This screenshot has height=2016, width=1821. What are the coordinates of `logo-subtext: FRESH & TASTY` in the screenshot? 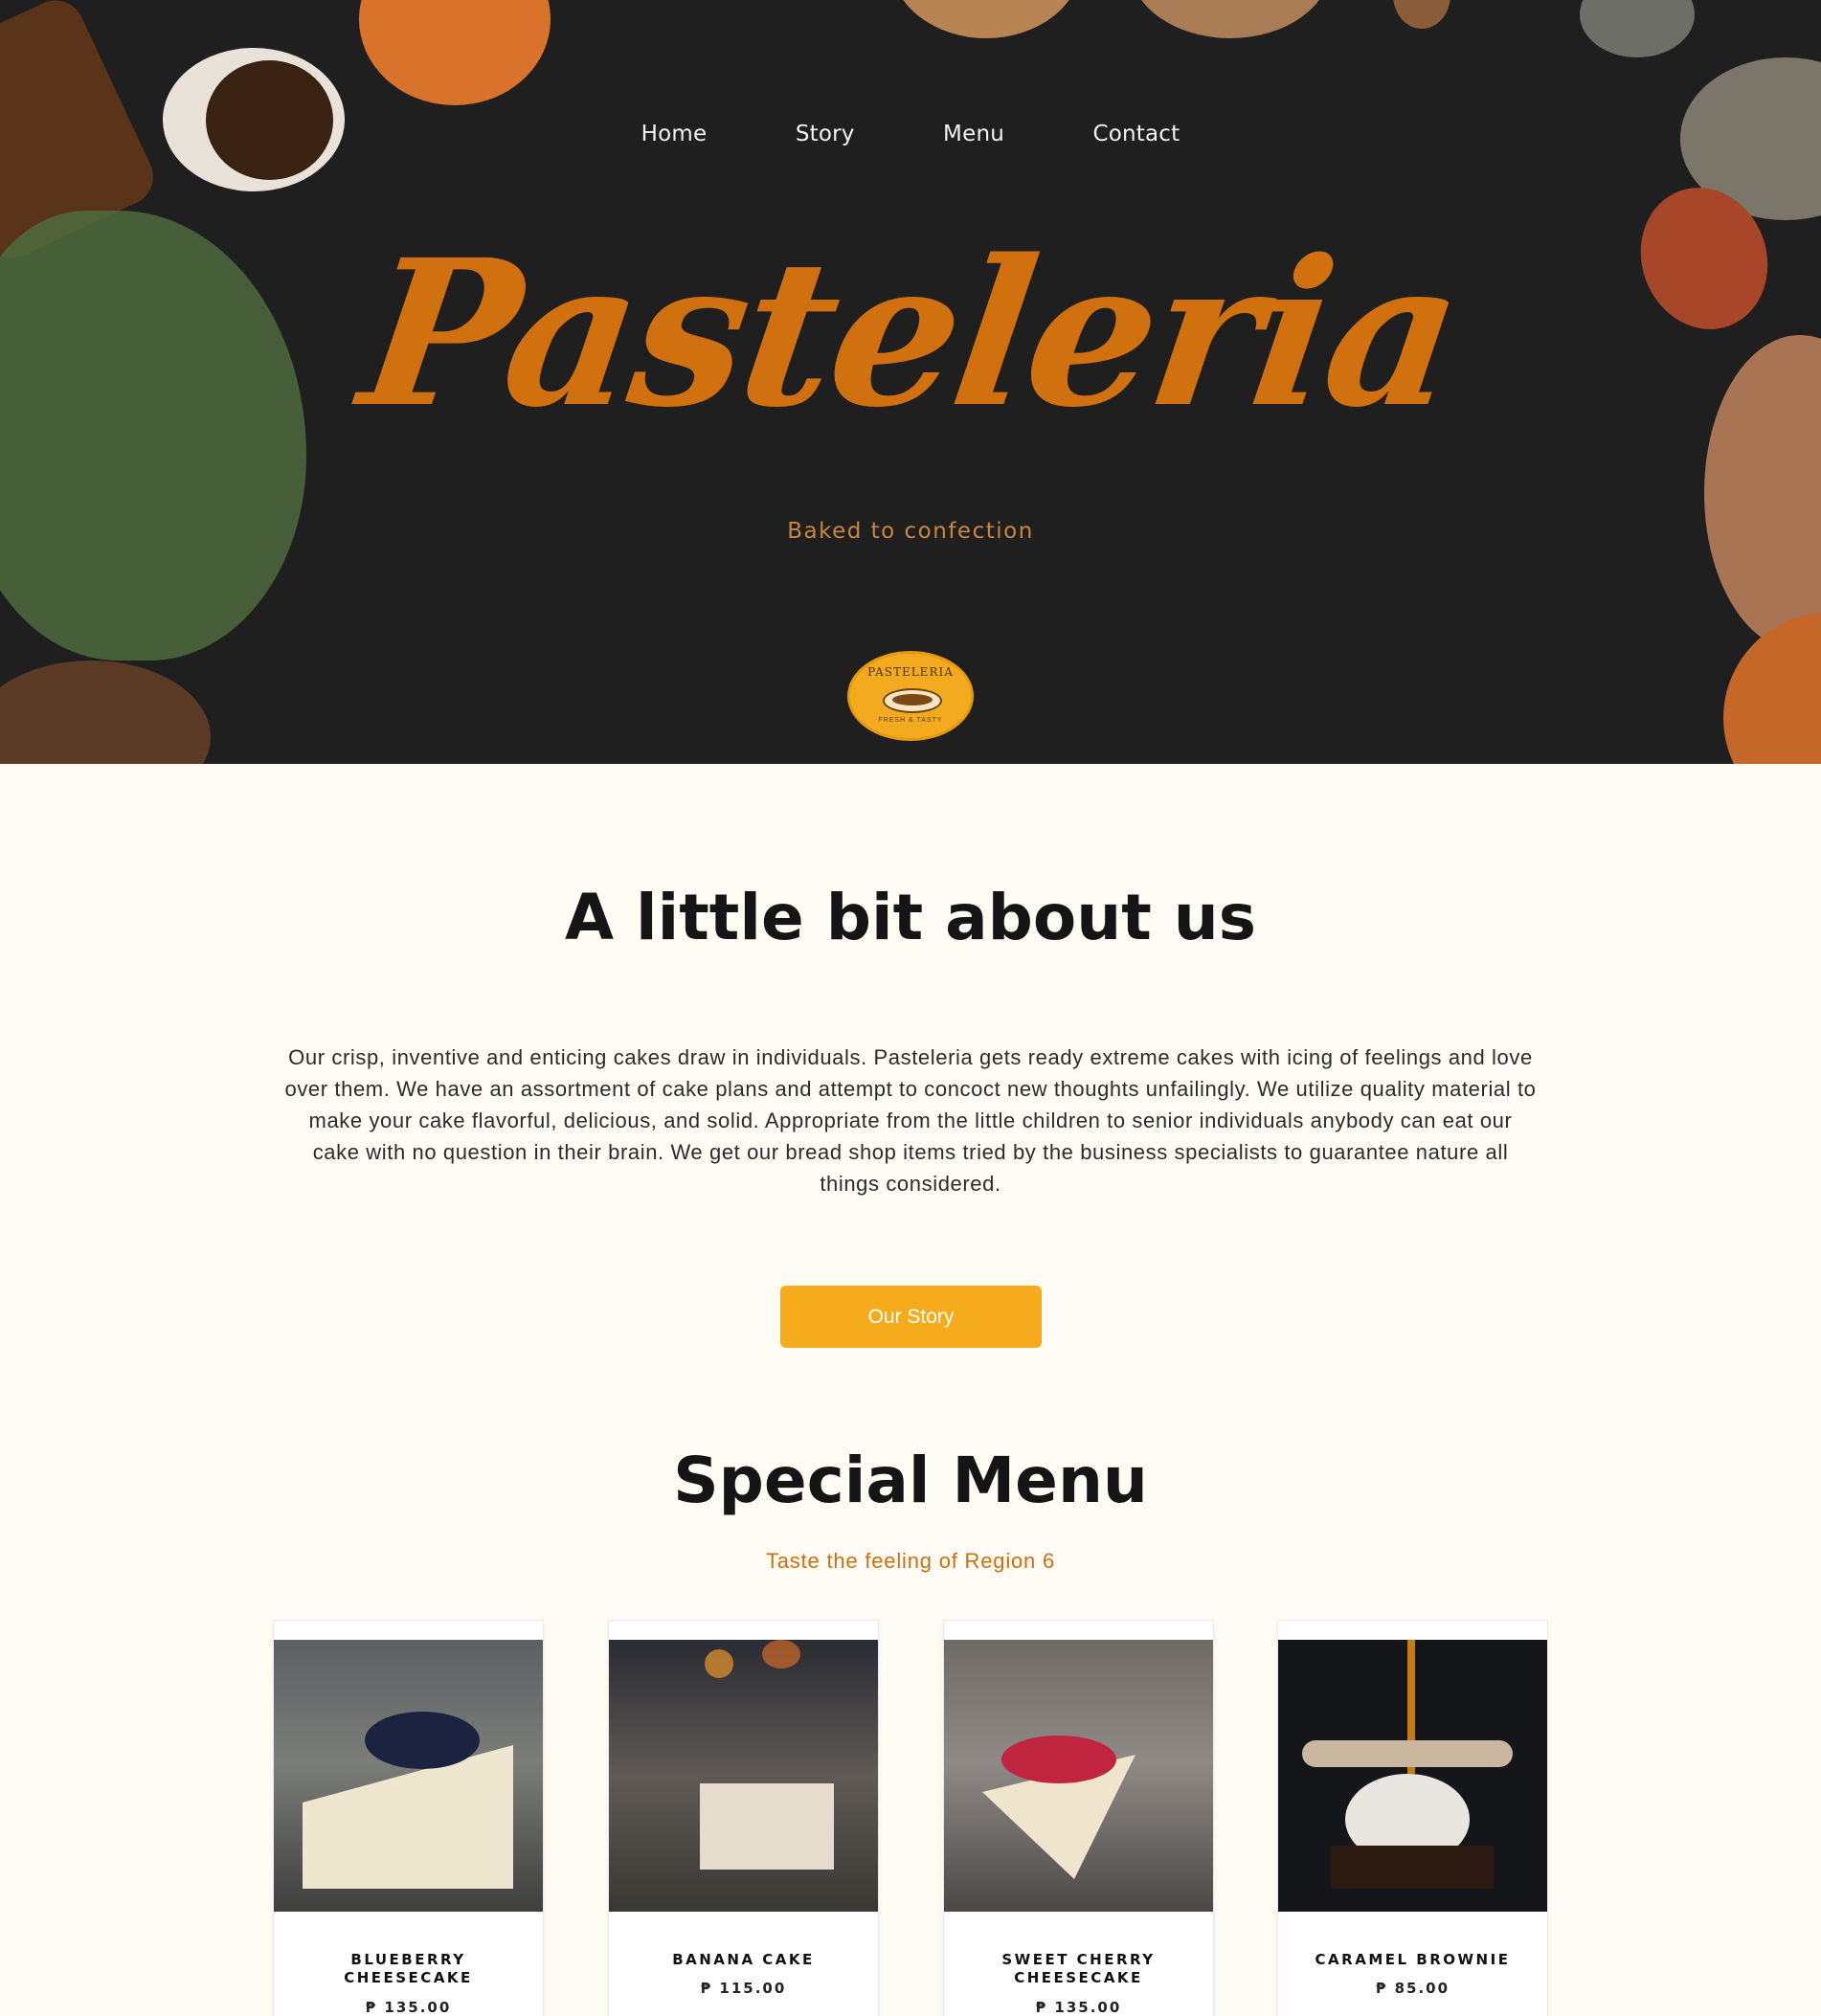 It's located at (910, 721).